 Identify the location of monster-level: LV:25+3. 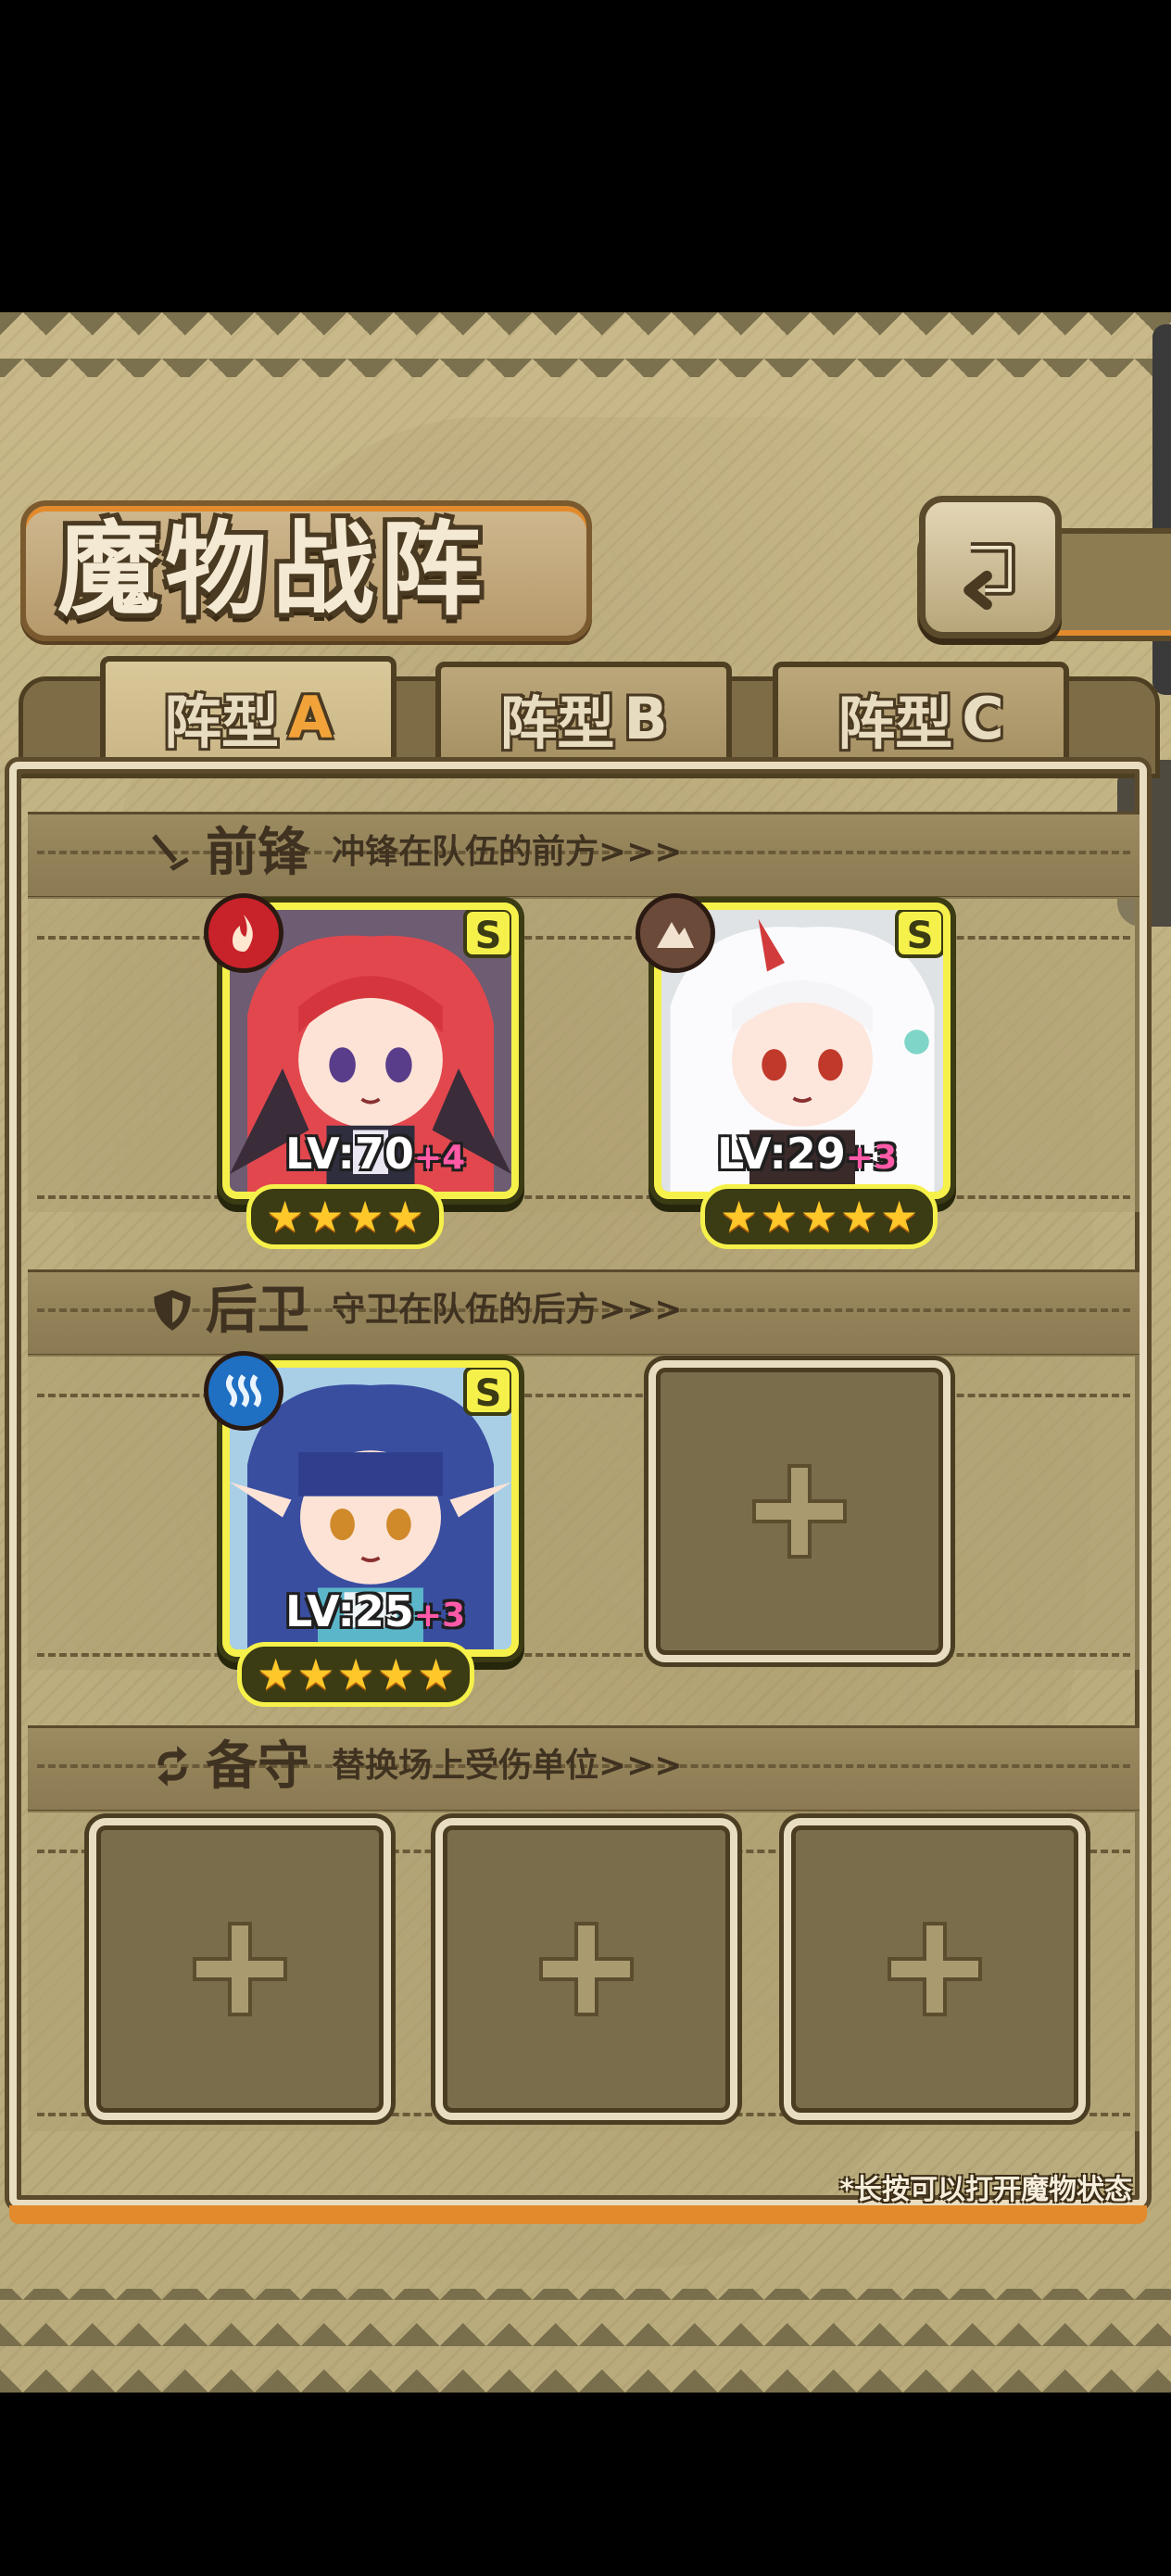
(375, 1611).